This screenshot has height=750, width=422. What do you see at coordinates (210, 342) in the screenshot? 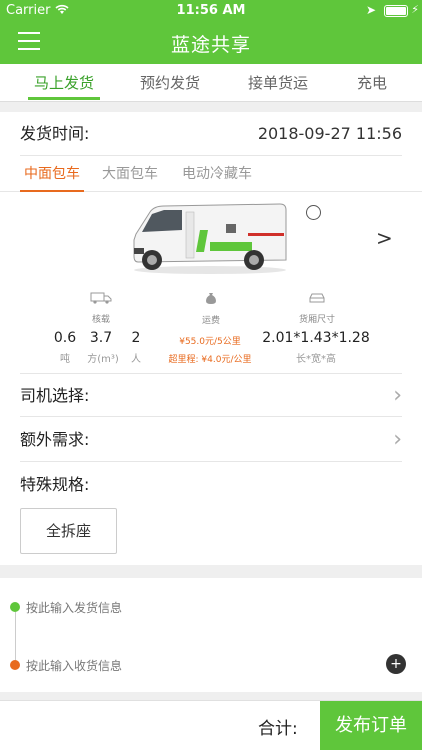
I see `fare-base: ¥55.0元/5公里` at bounding box center [210, 342].